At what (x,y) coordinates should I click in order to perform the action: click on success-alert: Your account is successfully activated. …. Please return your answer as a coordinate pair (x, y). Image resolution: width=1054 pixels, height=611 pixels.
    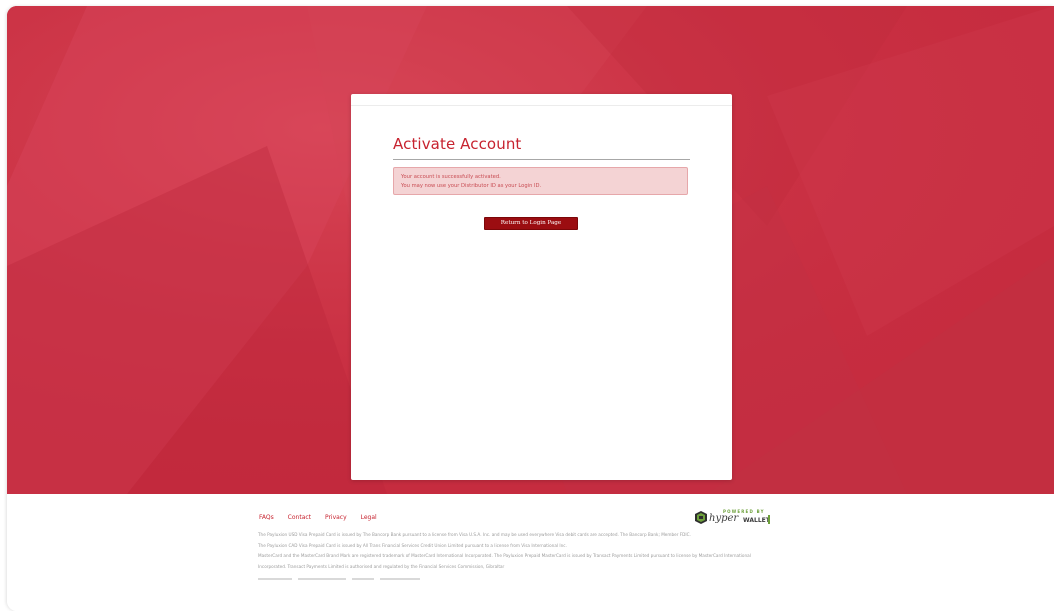
    Looking at the image, I should click on (540, 181).